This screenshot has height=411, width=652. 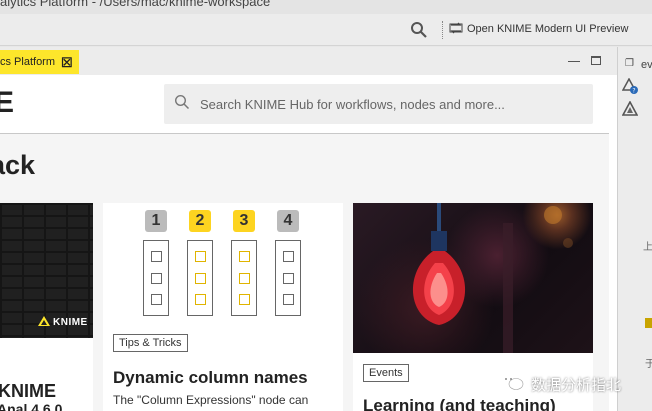 I want to click on wechat-icon, so click(x=512, y=384).